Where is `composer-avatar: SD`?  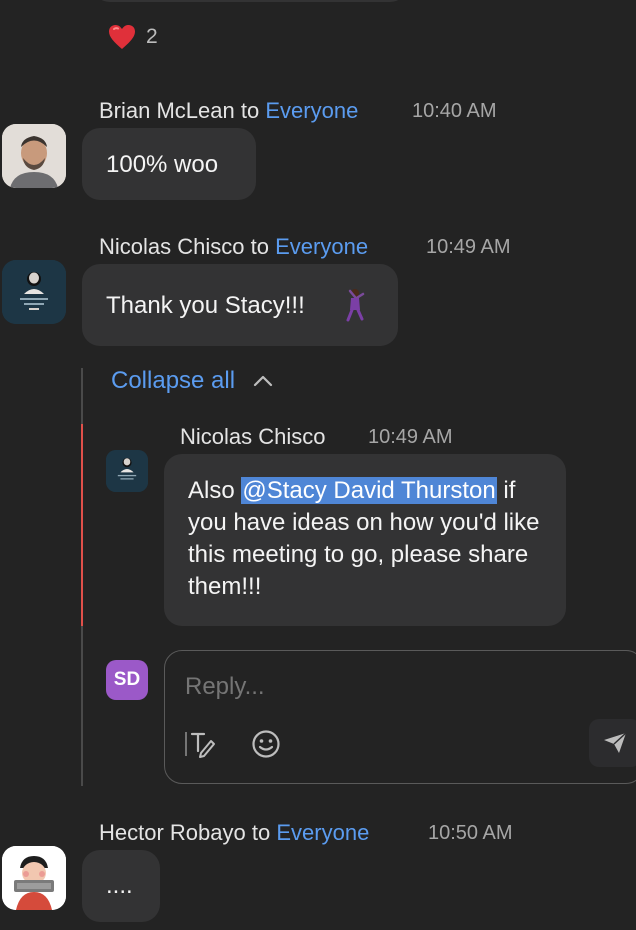
composer-avatar: SD is located at coordinates (127, 680).